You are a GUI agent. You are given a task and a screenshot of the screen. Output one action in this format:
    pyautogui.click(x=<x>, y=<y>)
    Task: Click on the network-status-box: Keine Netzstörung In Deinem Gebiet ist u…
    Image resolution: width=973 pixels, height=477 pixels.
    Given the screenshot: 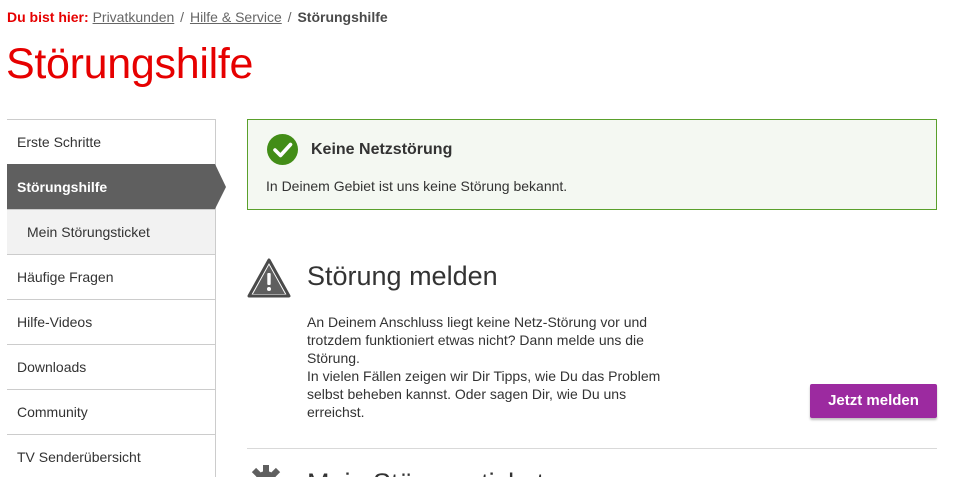 What is the action you would take?
    pyautogui.click(x=592, y=164)
    